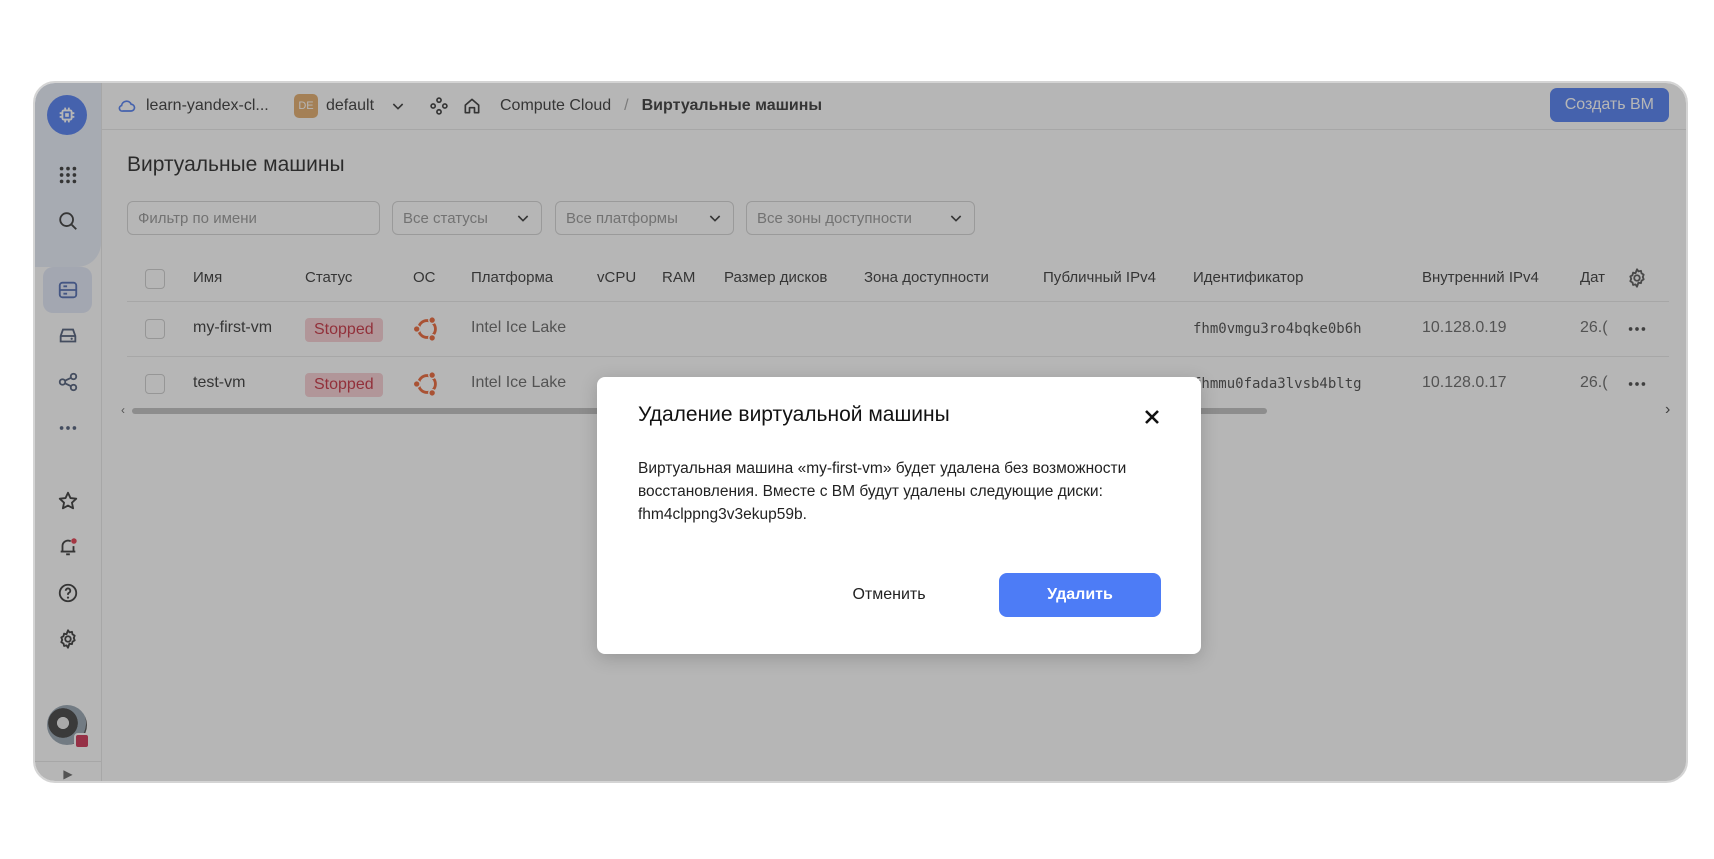 Image resolution: width=1714 pixels, height=859 pixels. Describe the element at coordinates (722, 514) in the screenshot. I see `dialog-message-line: fhm4clppng3v3ekup59b.` at that location.